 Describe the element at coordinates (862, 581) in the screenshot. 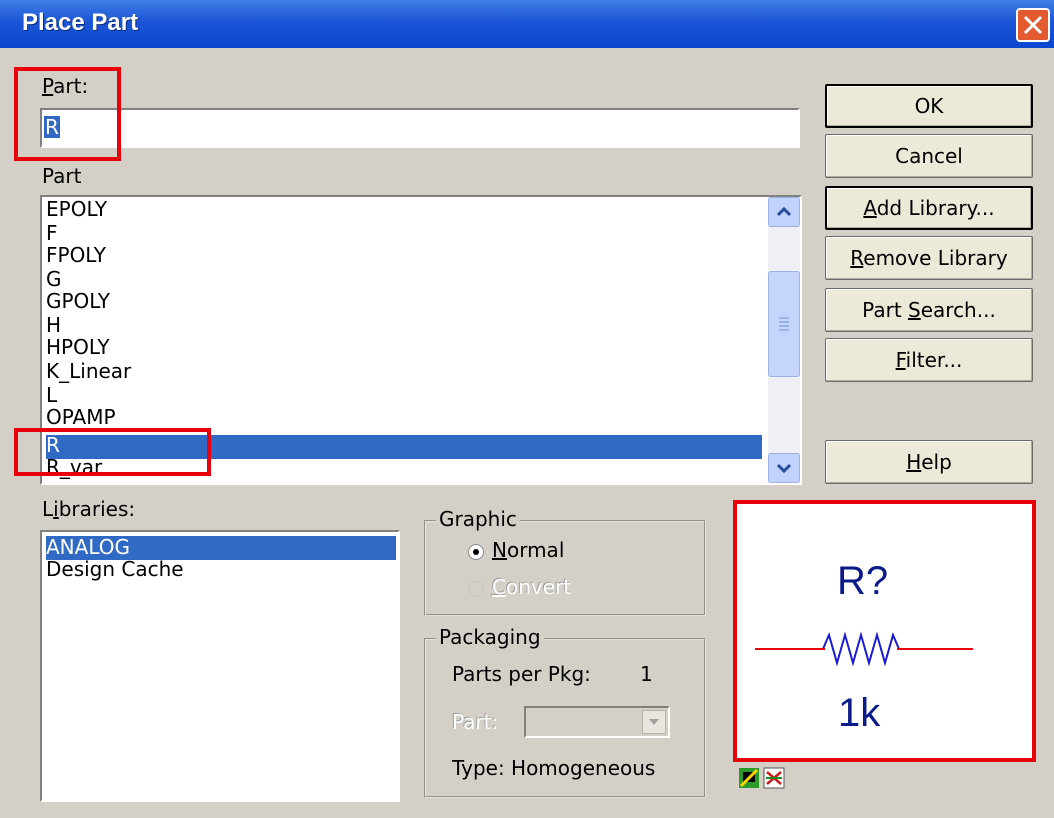

I see `reference-designator: R?` at that location.